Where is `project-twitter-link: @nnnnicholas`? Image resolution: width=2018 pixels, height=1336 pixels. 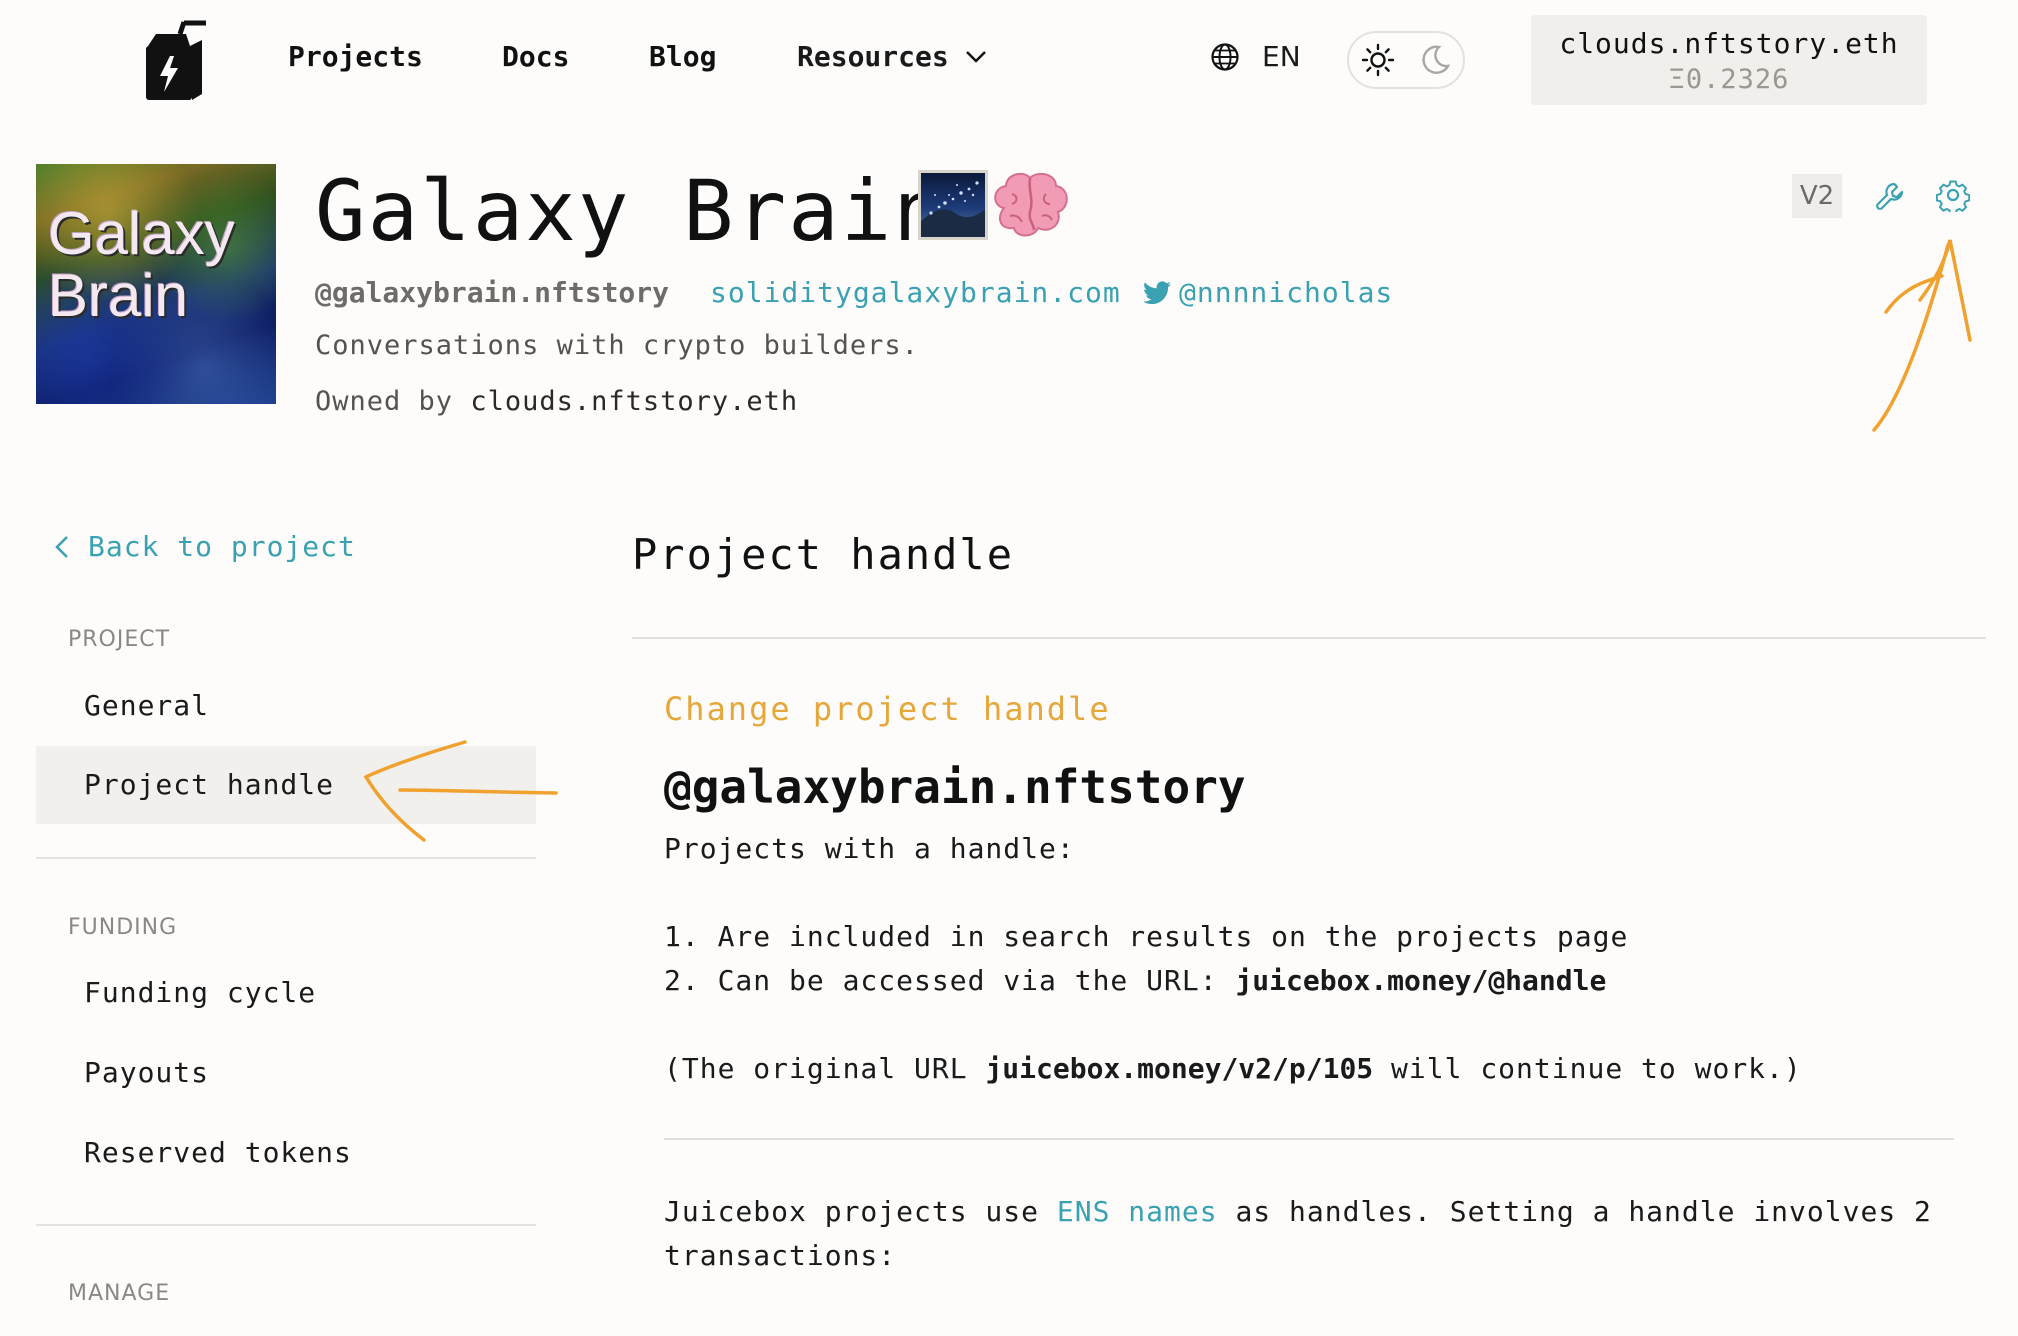 project-twitter-link: @nnnnicholas is located at coordinates (1268, 292).